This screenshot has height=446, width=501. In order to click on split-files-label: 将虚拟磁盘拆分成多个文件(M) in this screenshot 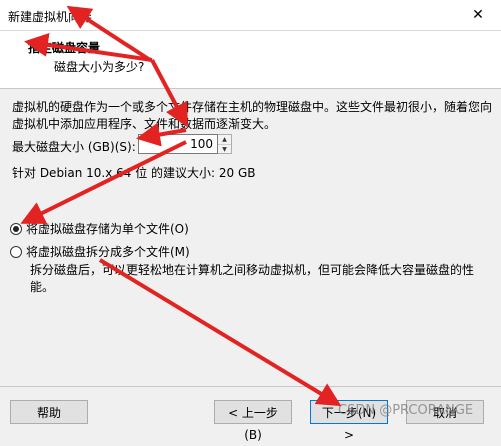, I will do `click(108, 251)`.